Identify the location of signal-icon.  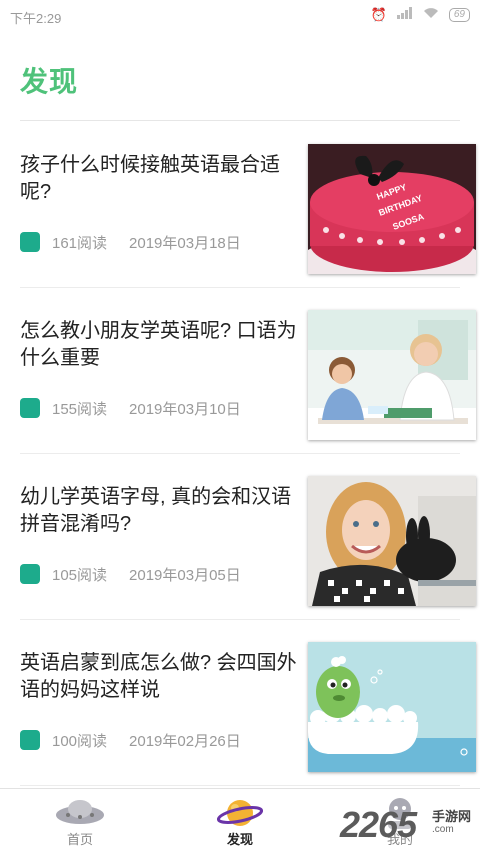
(404, 15).